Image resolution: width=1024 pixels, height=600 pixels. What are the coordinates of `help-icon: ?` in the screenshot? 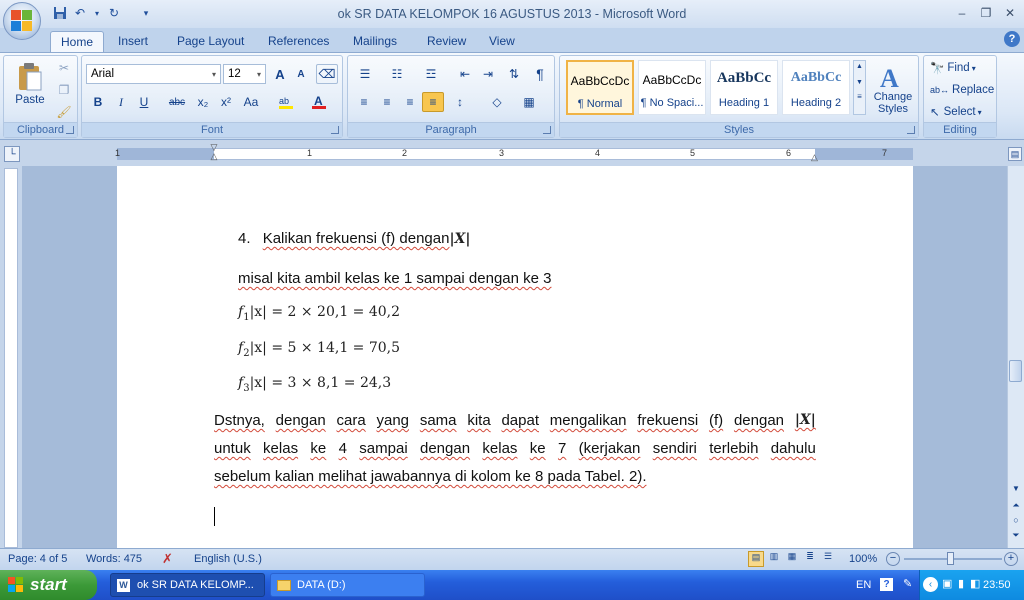 It's located at (1012, 39).